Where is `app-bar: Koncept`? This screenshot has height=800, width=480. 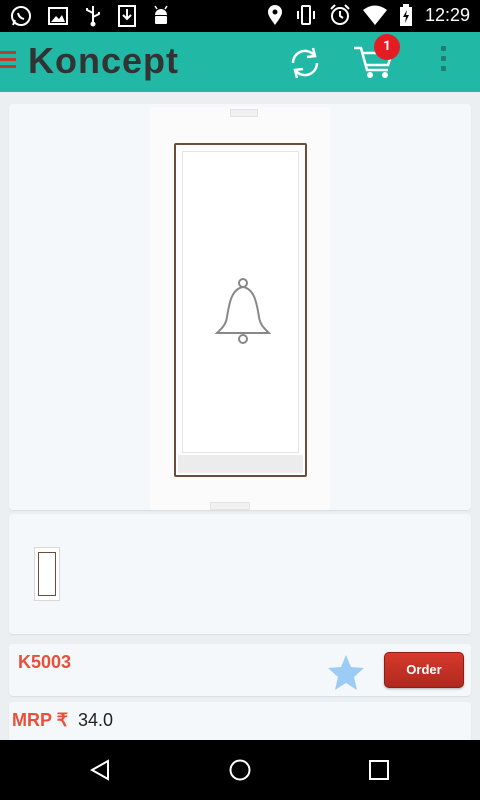 app-bar: Koncept is located at coordinates (240, 62).